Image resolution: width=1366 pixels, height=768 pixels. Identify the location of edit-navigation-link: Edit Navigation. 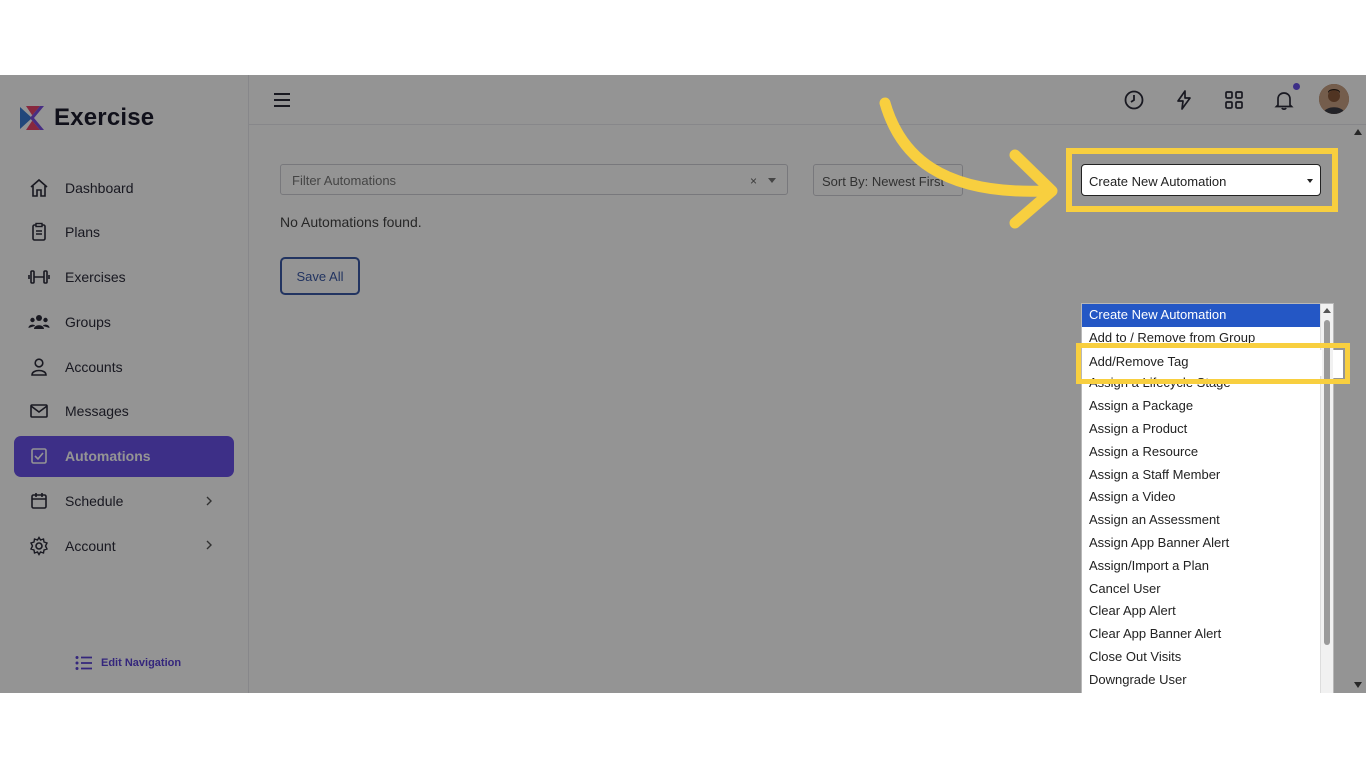
(128, 663).